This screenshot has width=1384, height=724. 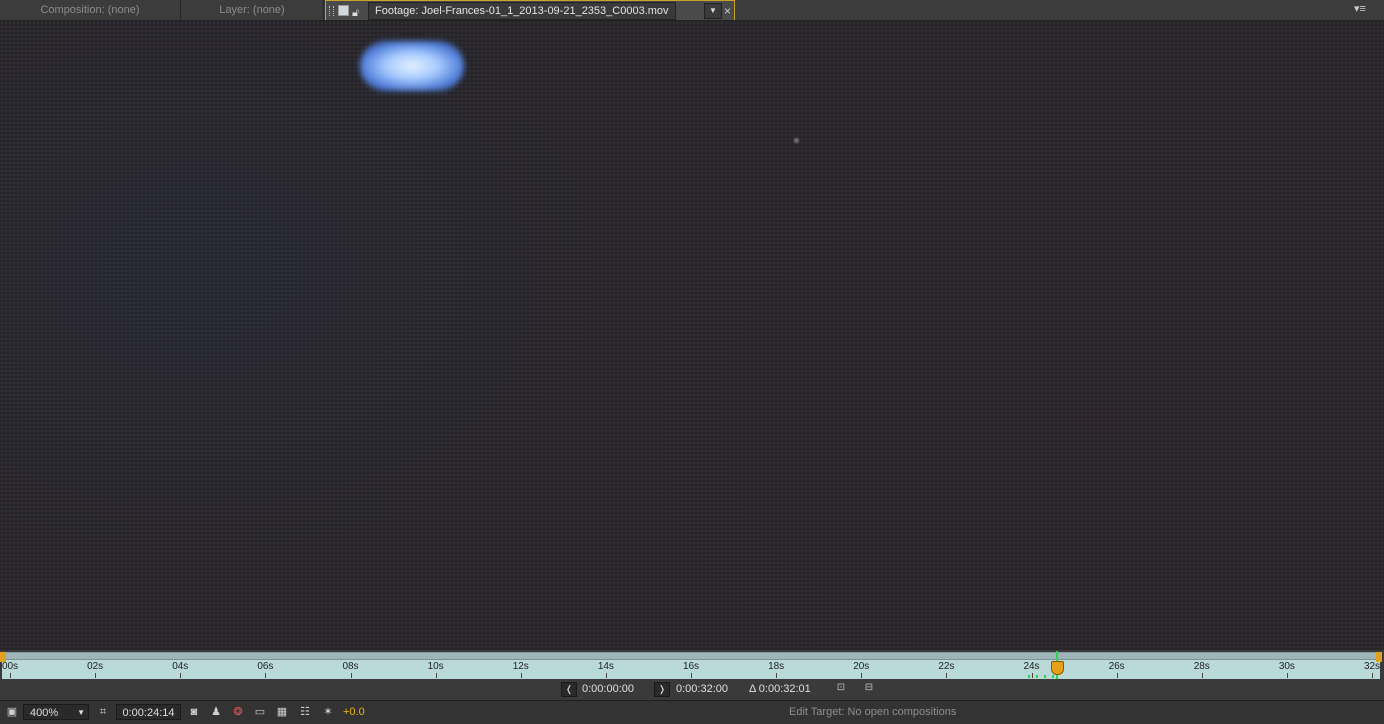 What do you see at coordinates (1043, 676) in the screenshot?
I see `cache-markers` at bounding box center [1043, 676].